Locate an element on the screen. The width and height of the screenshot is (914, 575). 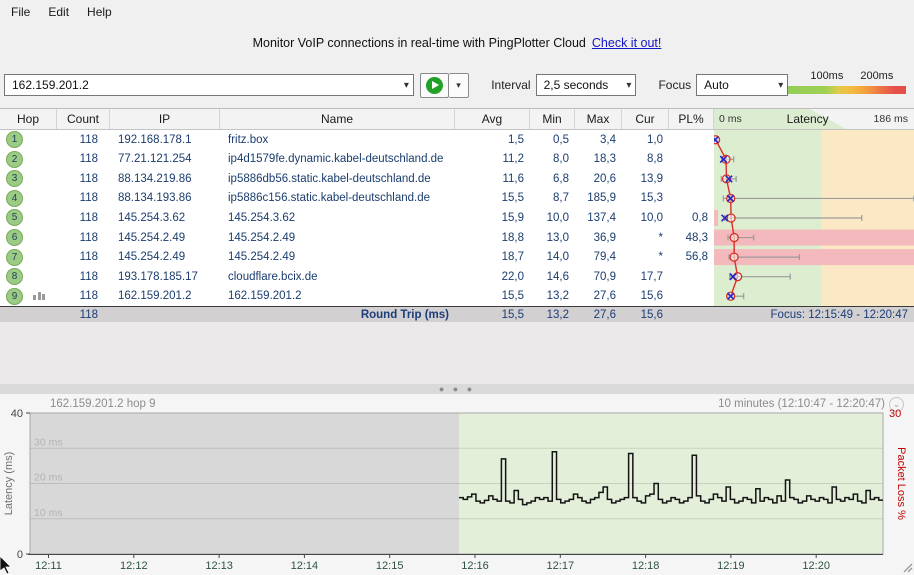
focus-combobox: Auto ▾ is located at coordinates (742, 85).